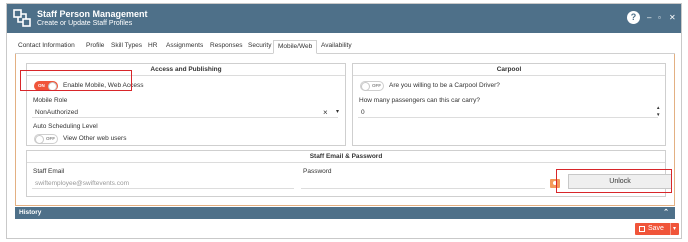 This screenshot has width=688, height=242. Describe the element at coordinates (658, 107) in the screenshot. I see `spin-up-icon: ▲` at that location.